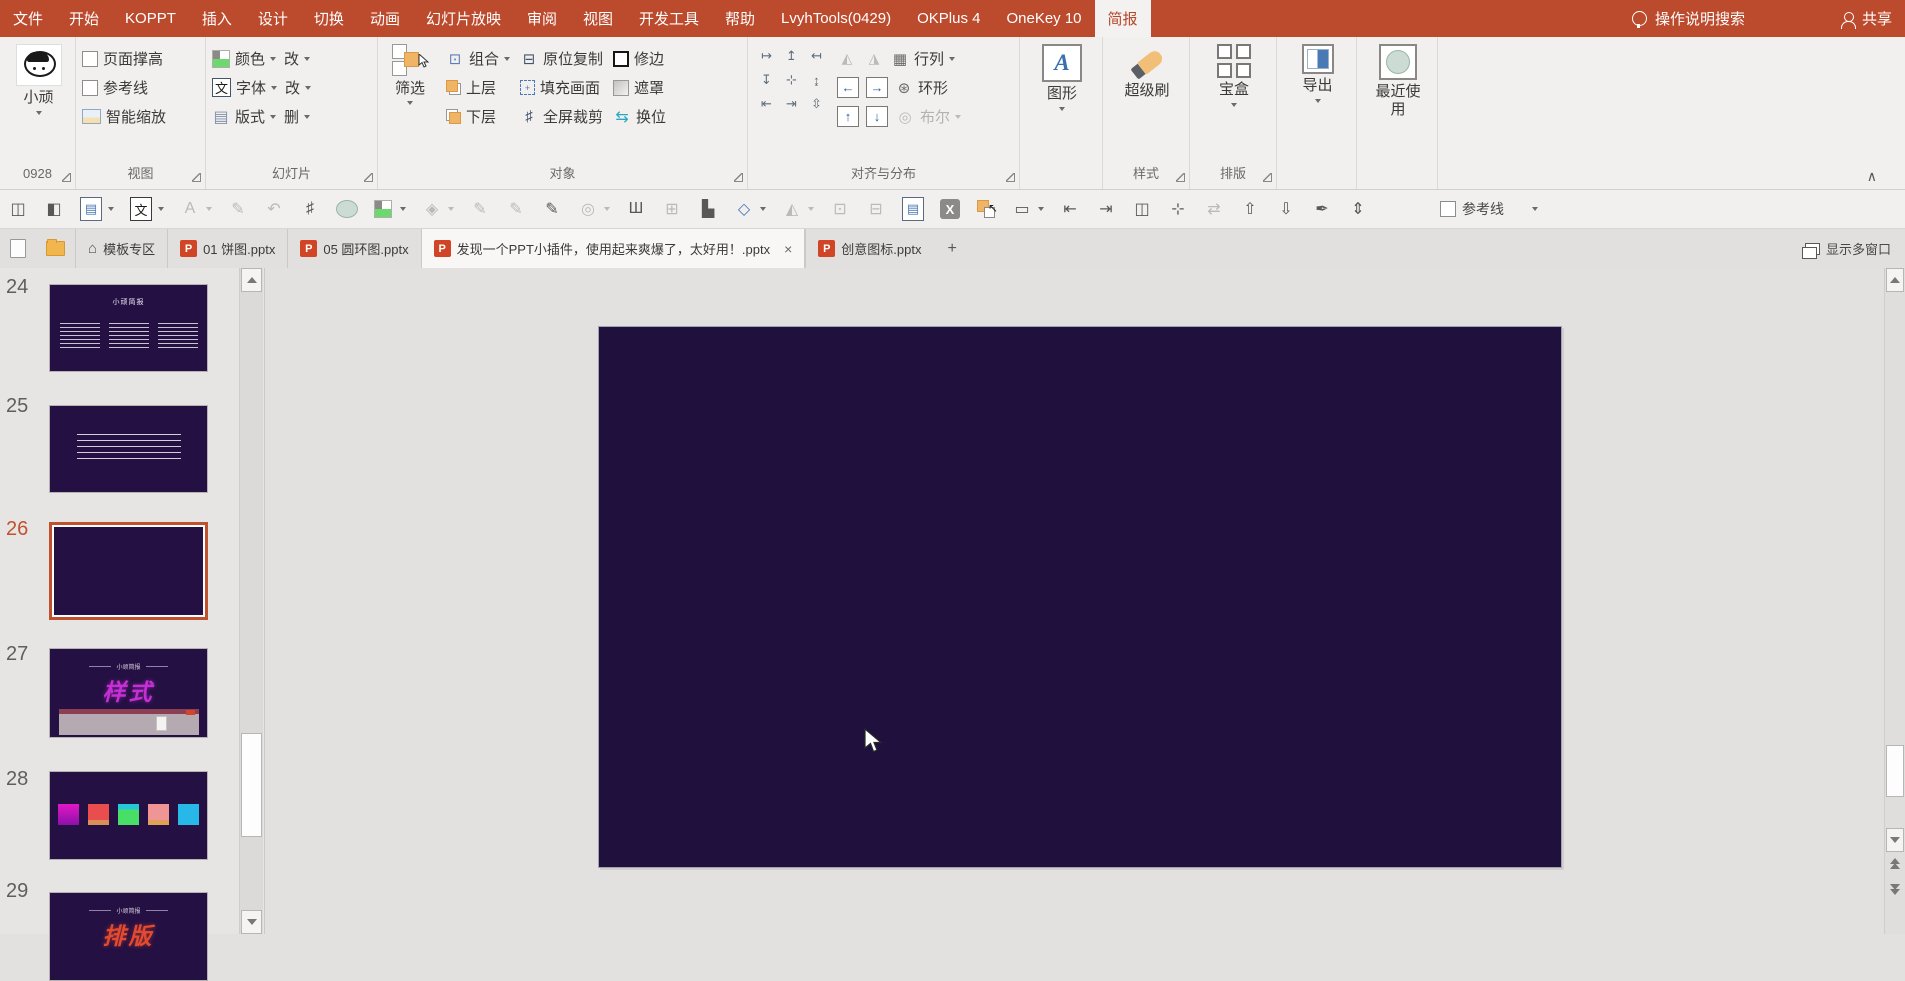  I want to click on vertical-scrollbar, so click(1894, 601).